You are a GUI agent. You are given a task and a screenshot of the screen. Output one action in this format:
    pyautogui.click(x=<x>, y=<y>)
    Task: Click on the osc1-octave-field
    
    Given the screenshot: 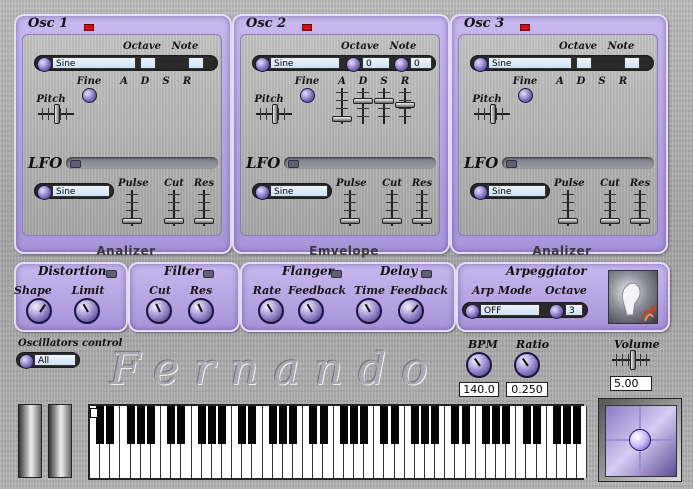 What is the action you would take?
    pyautogui.click(x=148, y=63)
    